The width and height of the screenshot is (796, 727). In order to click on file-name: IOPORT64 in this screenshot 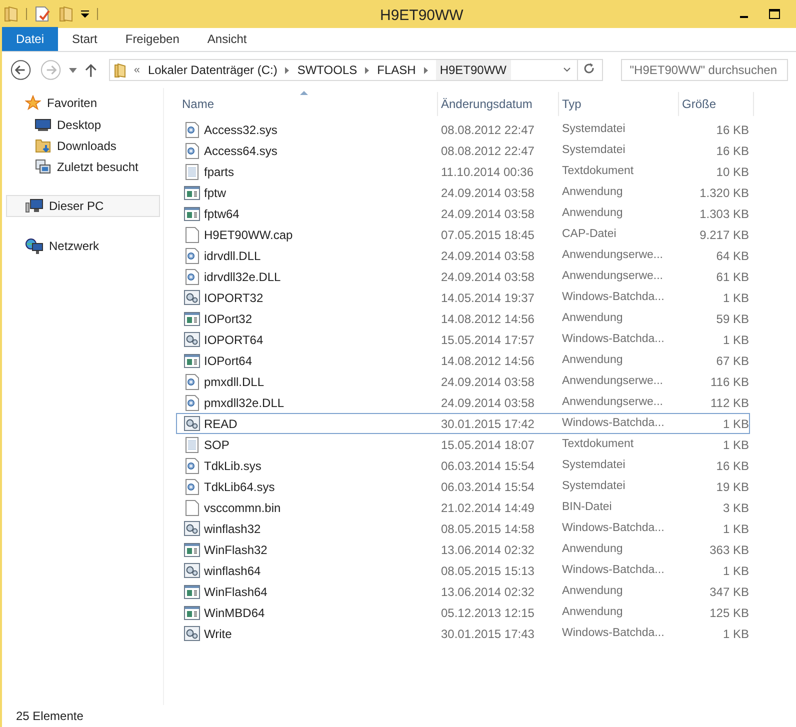, I will do `click(234, 340)`.